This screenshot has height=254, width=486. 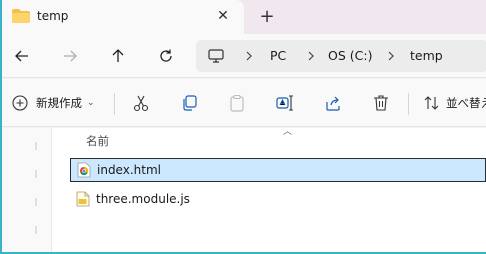 What do you see at coordinates (237, 103) in the screenshot?
I see `paste-icon` at bounding box center [237, 103].